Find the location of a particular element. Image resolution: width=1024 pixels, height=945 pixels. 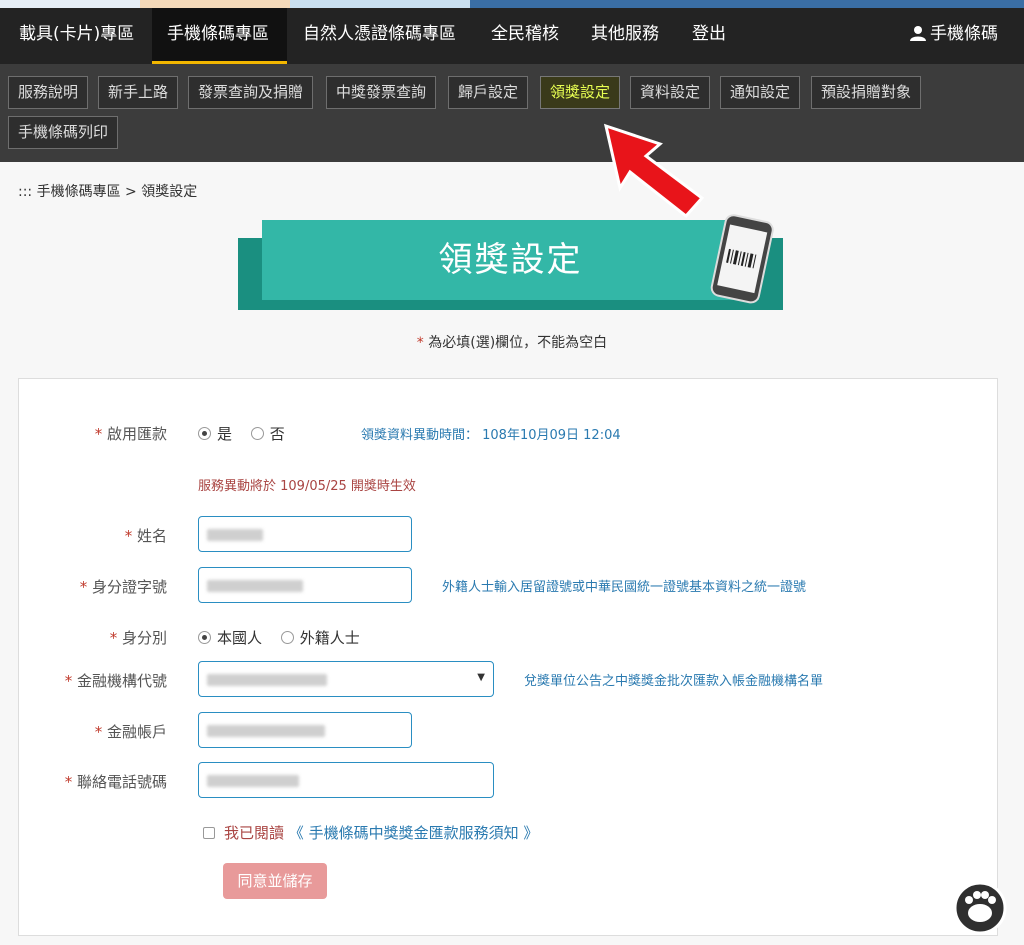

caret-down-icon: ▼ is located at coordinates (481, 677).